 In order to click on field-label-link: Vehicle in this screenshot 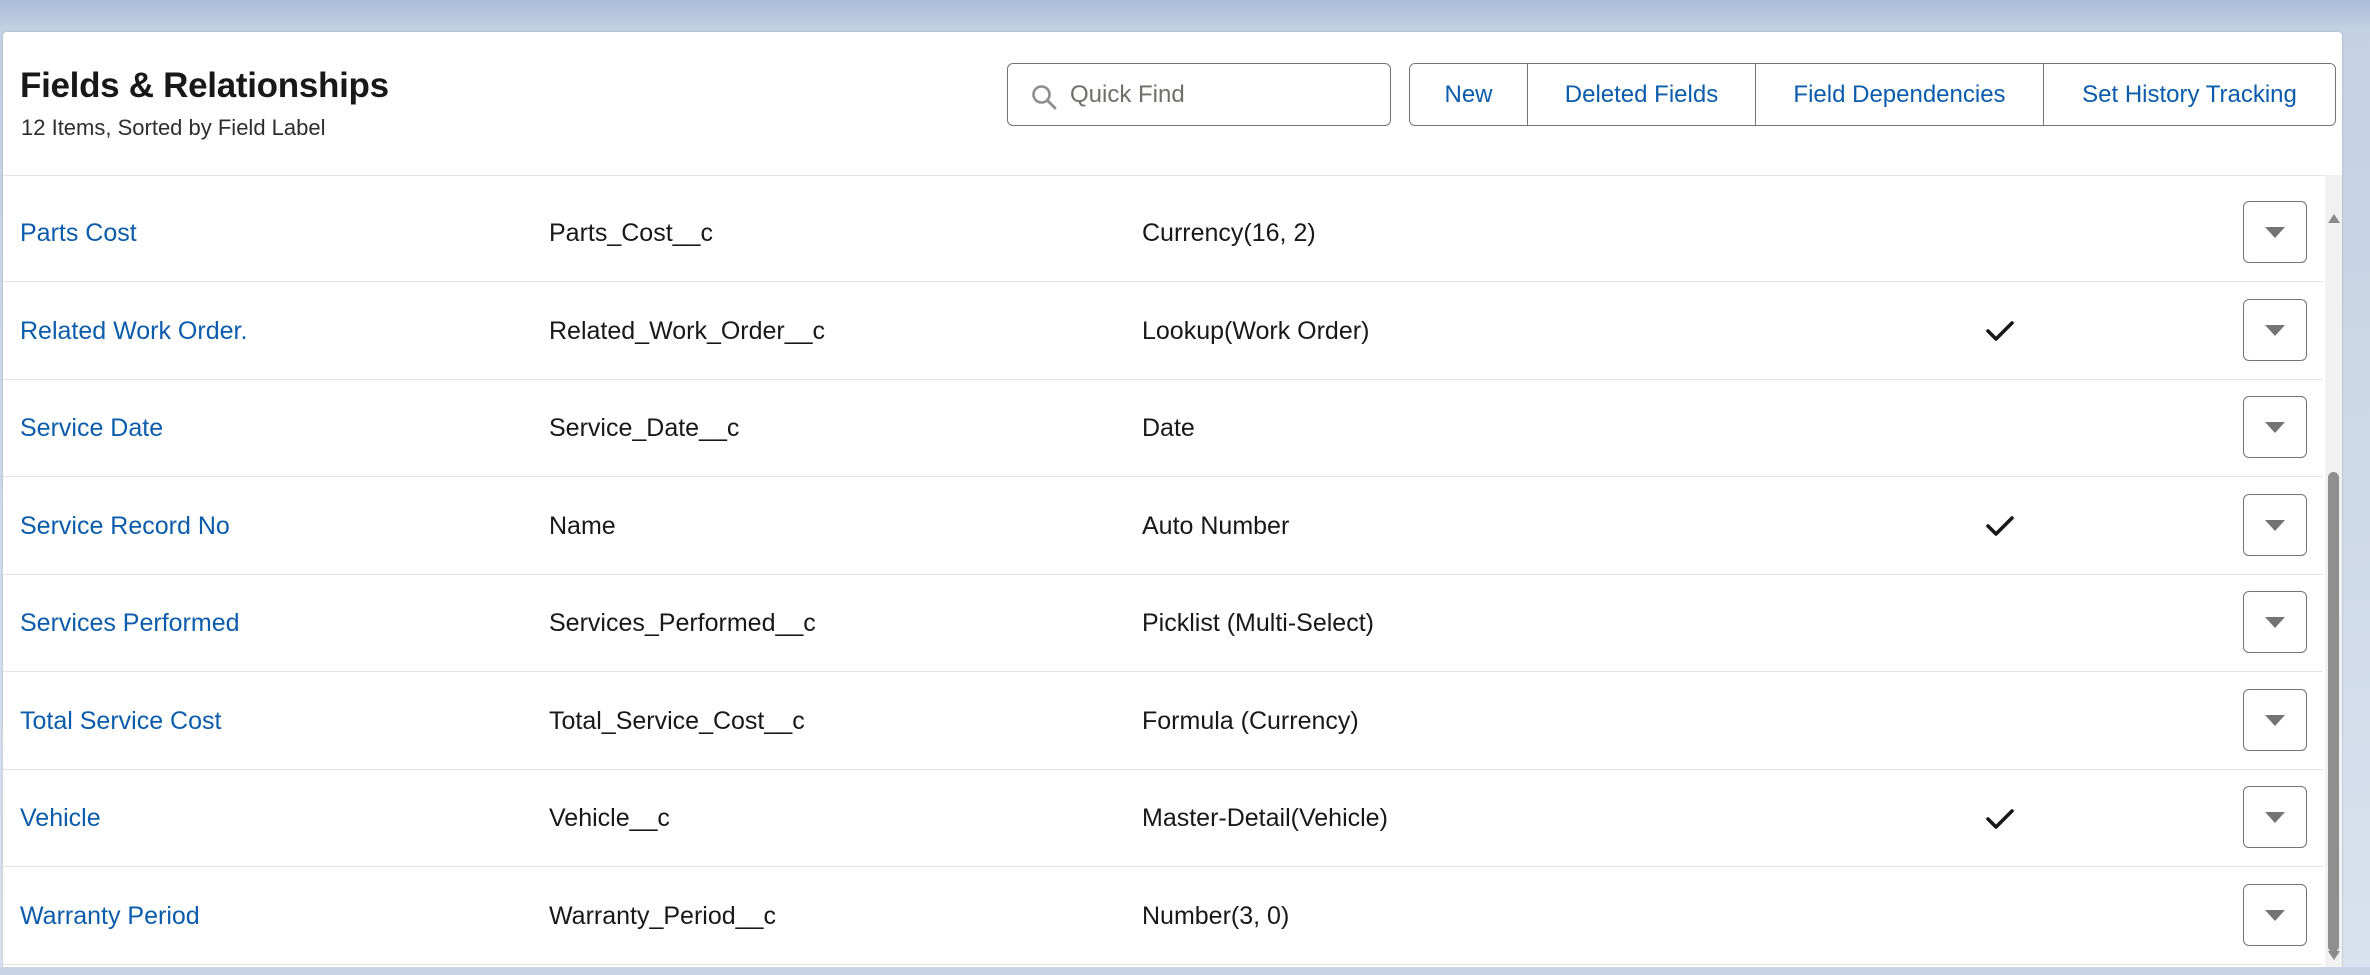, I will do `click(60, 818)`.